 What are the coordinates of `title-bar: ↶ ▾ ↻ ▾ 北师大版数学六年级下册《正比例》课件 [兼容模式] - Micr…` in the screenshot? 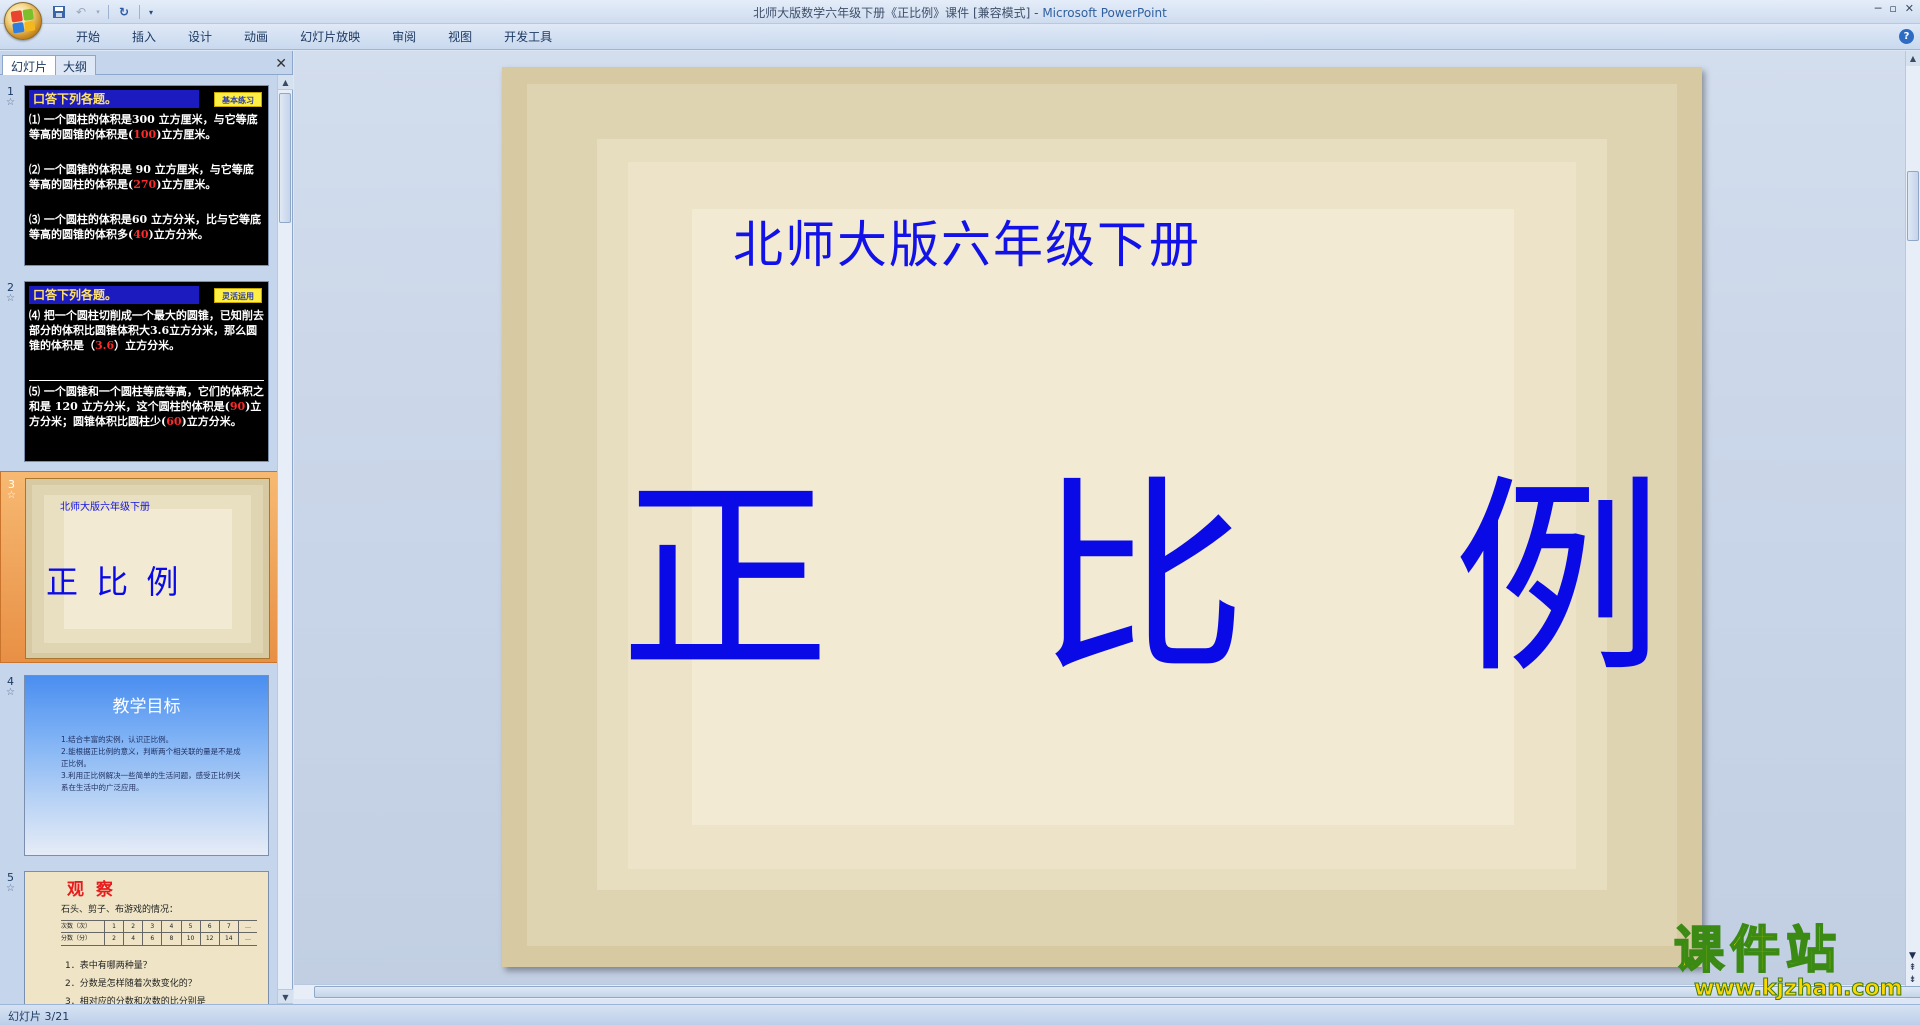 It's located at (960, 20).